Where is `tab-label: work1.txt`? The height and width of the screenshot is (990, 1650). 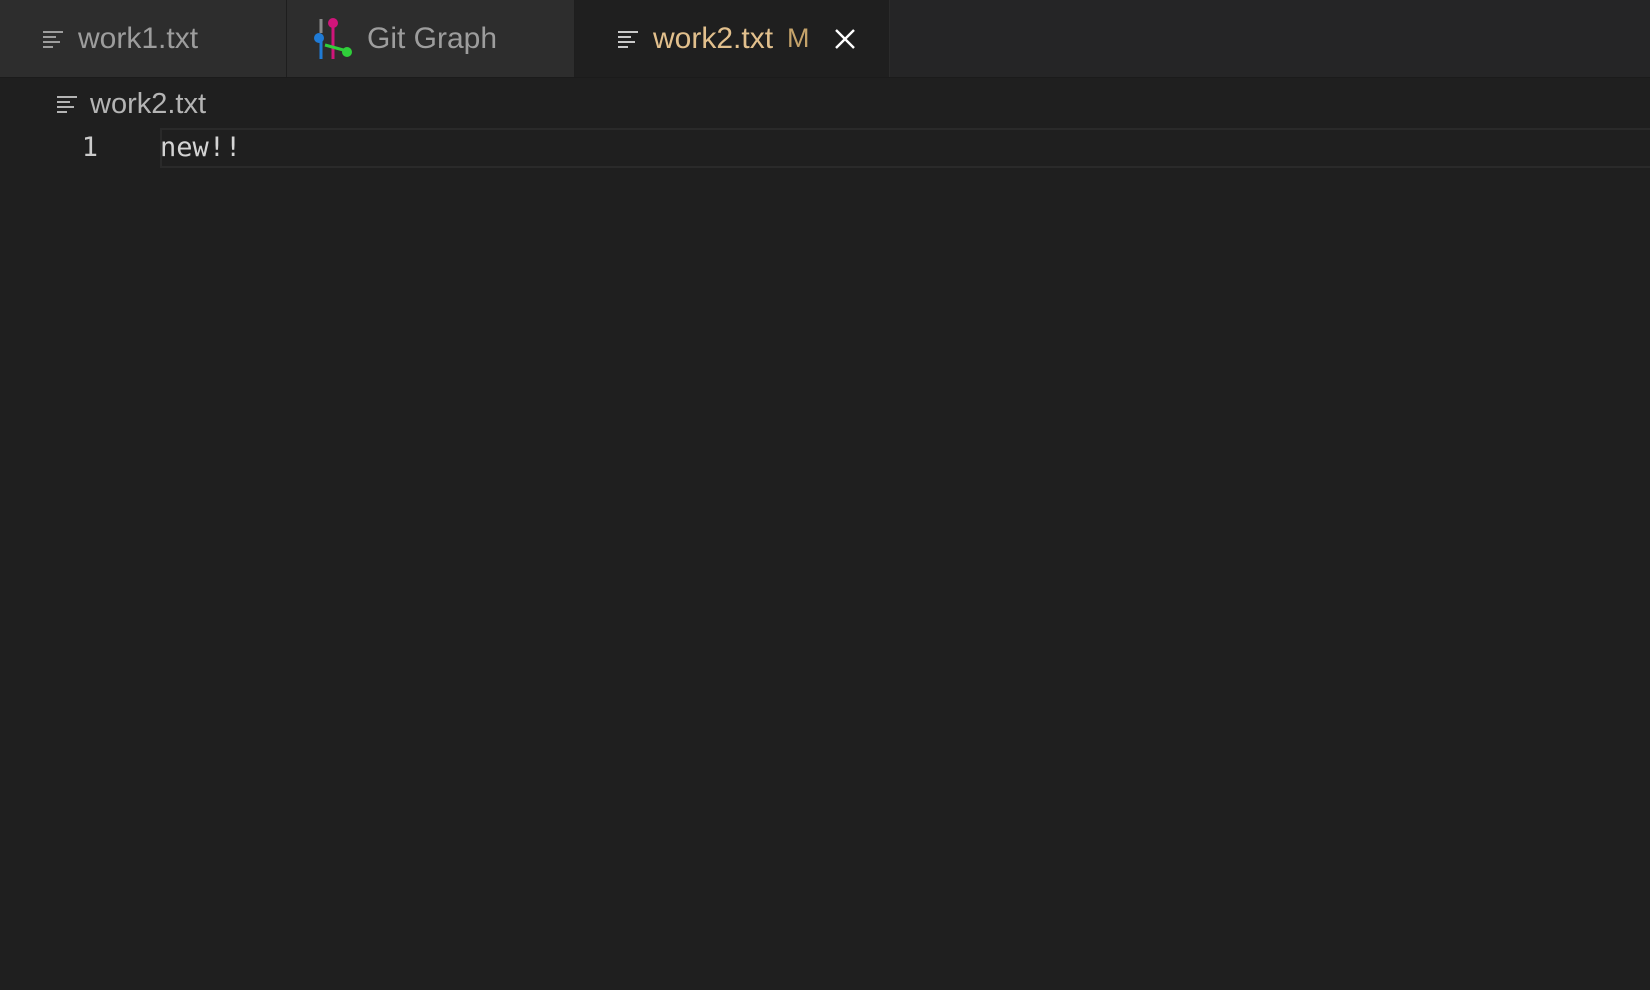 tab-label: work1.txt is located at coordinates (138, 38).